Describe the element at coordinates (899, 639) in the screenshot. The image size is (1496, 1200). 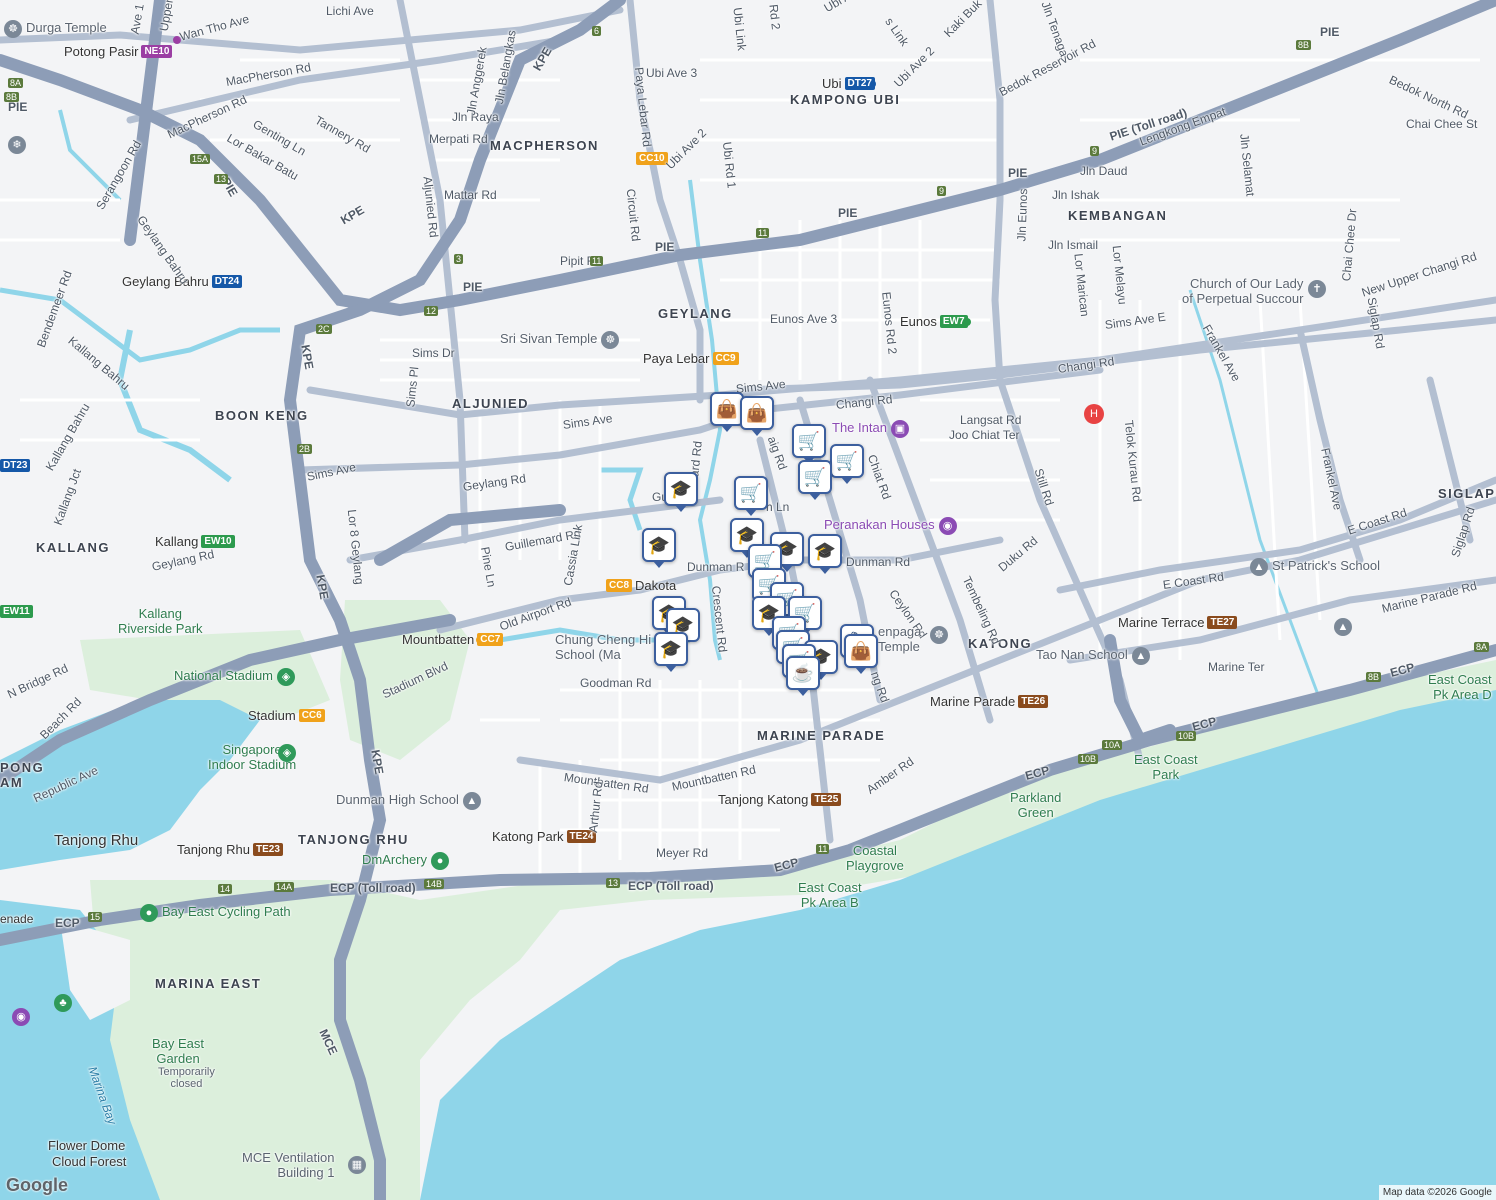
I see `poi-kenpaga-temple: enpaga Temple` at that location.